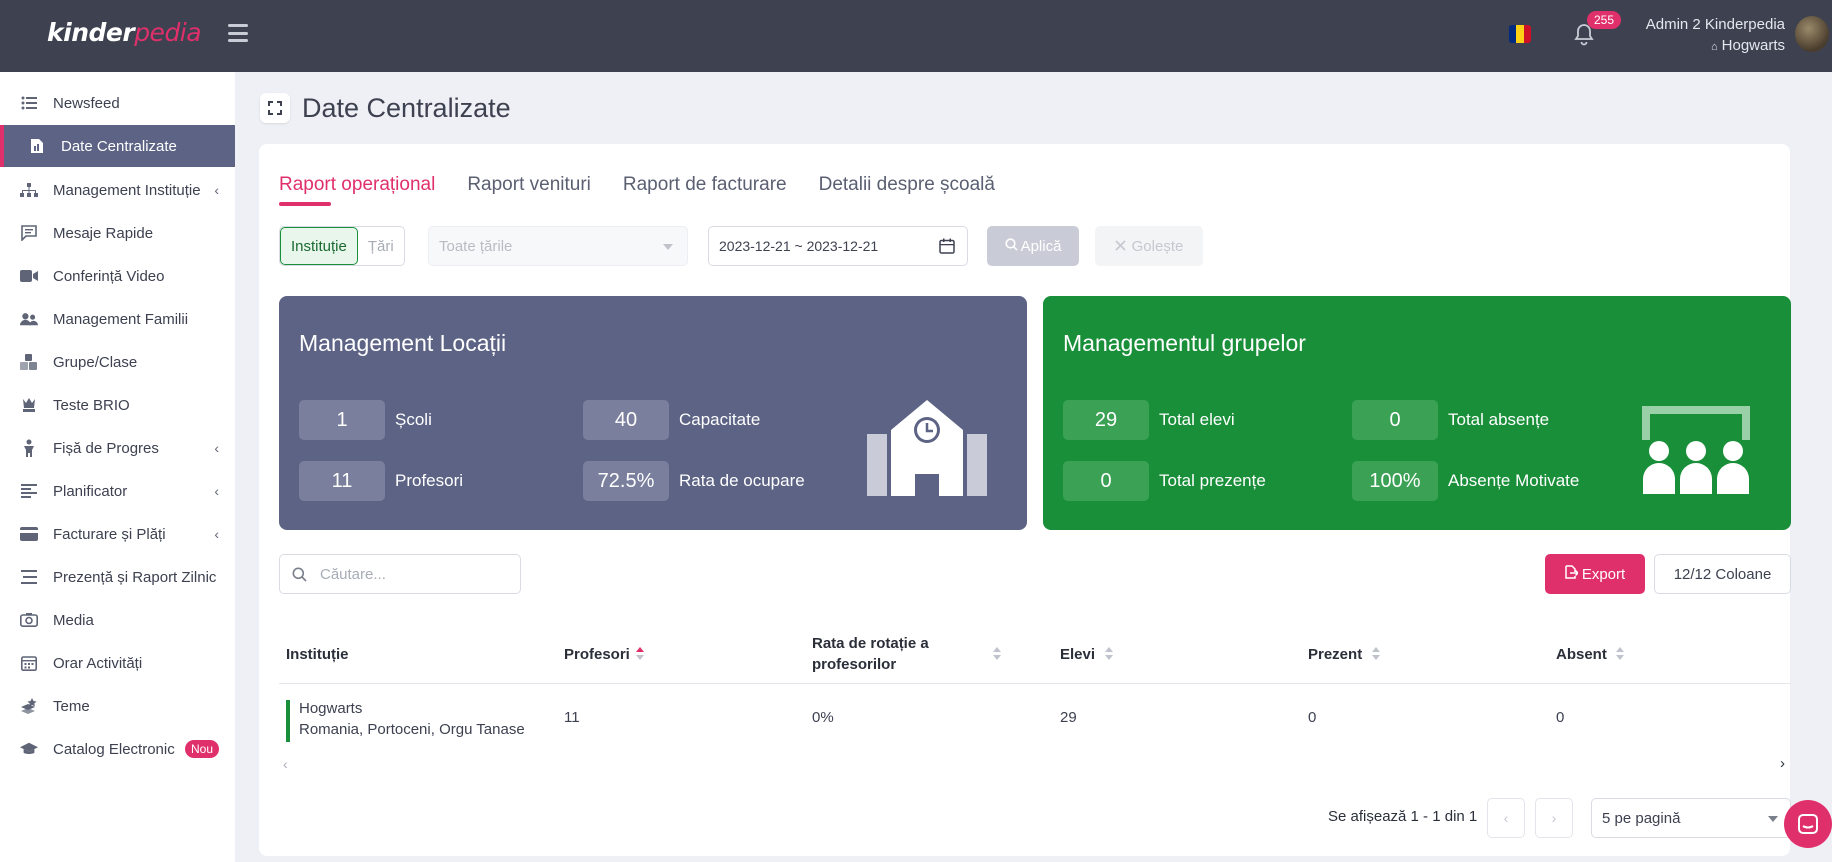 Image resolution: width=1832 pixels, height=862 pixels. What do you see at coordinates (823, 717) in the screenshot?
I see `table-cell-rotatie: 0%` at bounding box center [823, 717].